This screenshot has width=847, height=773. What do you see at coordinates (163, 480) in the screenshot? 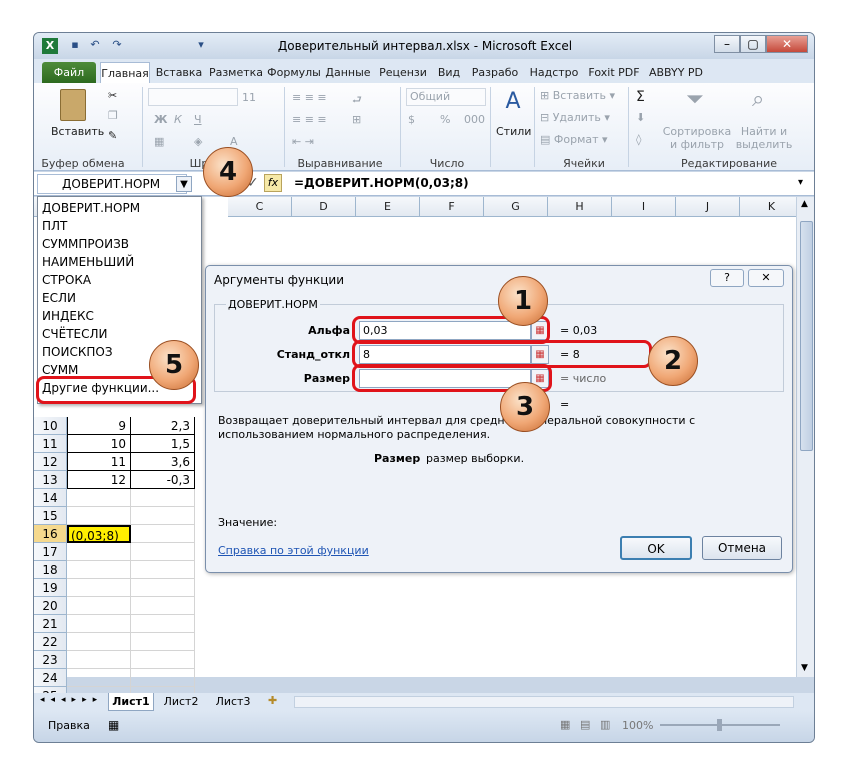
I see `table-cell: -0,3` at bounding box center [163, 480].